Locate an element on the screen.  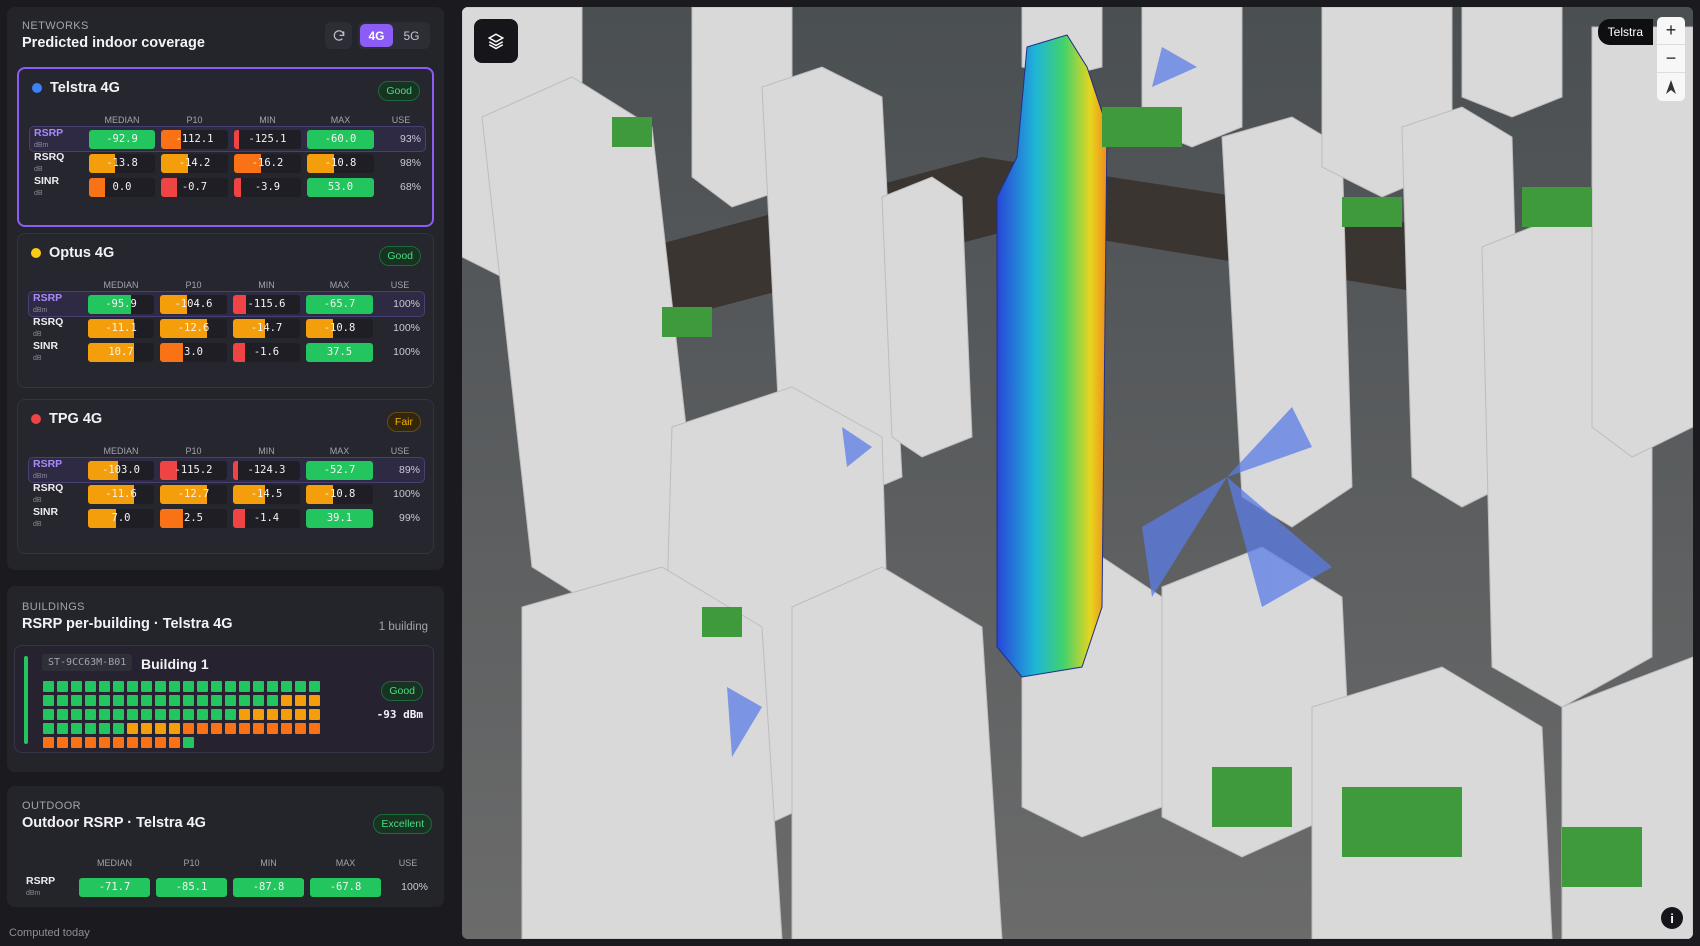
toggle-4g: 4G is located at coordinates (376, 35).